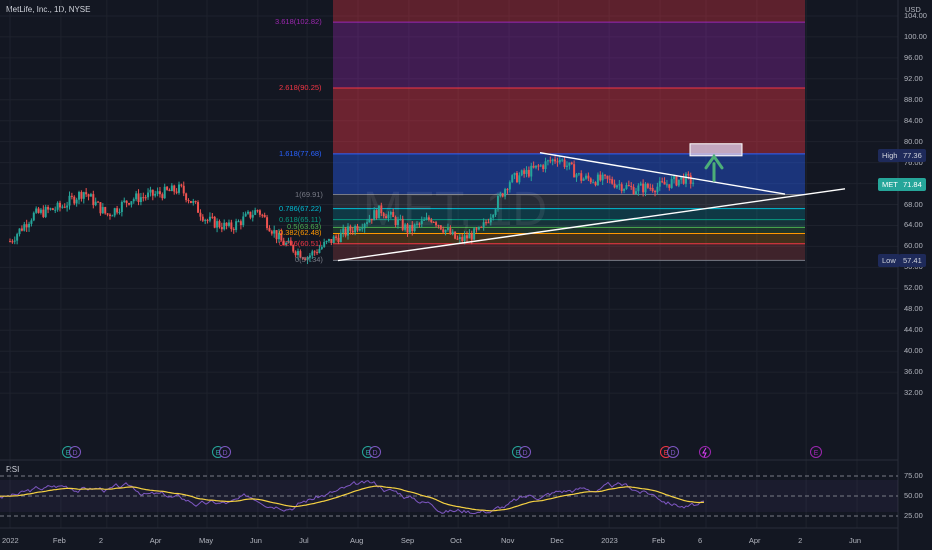  What do you see at coordinates (304, 540) in the screenshot?
I see `x-tick-label: Jul` at bounding box center [304, 540].